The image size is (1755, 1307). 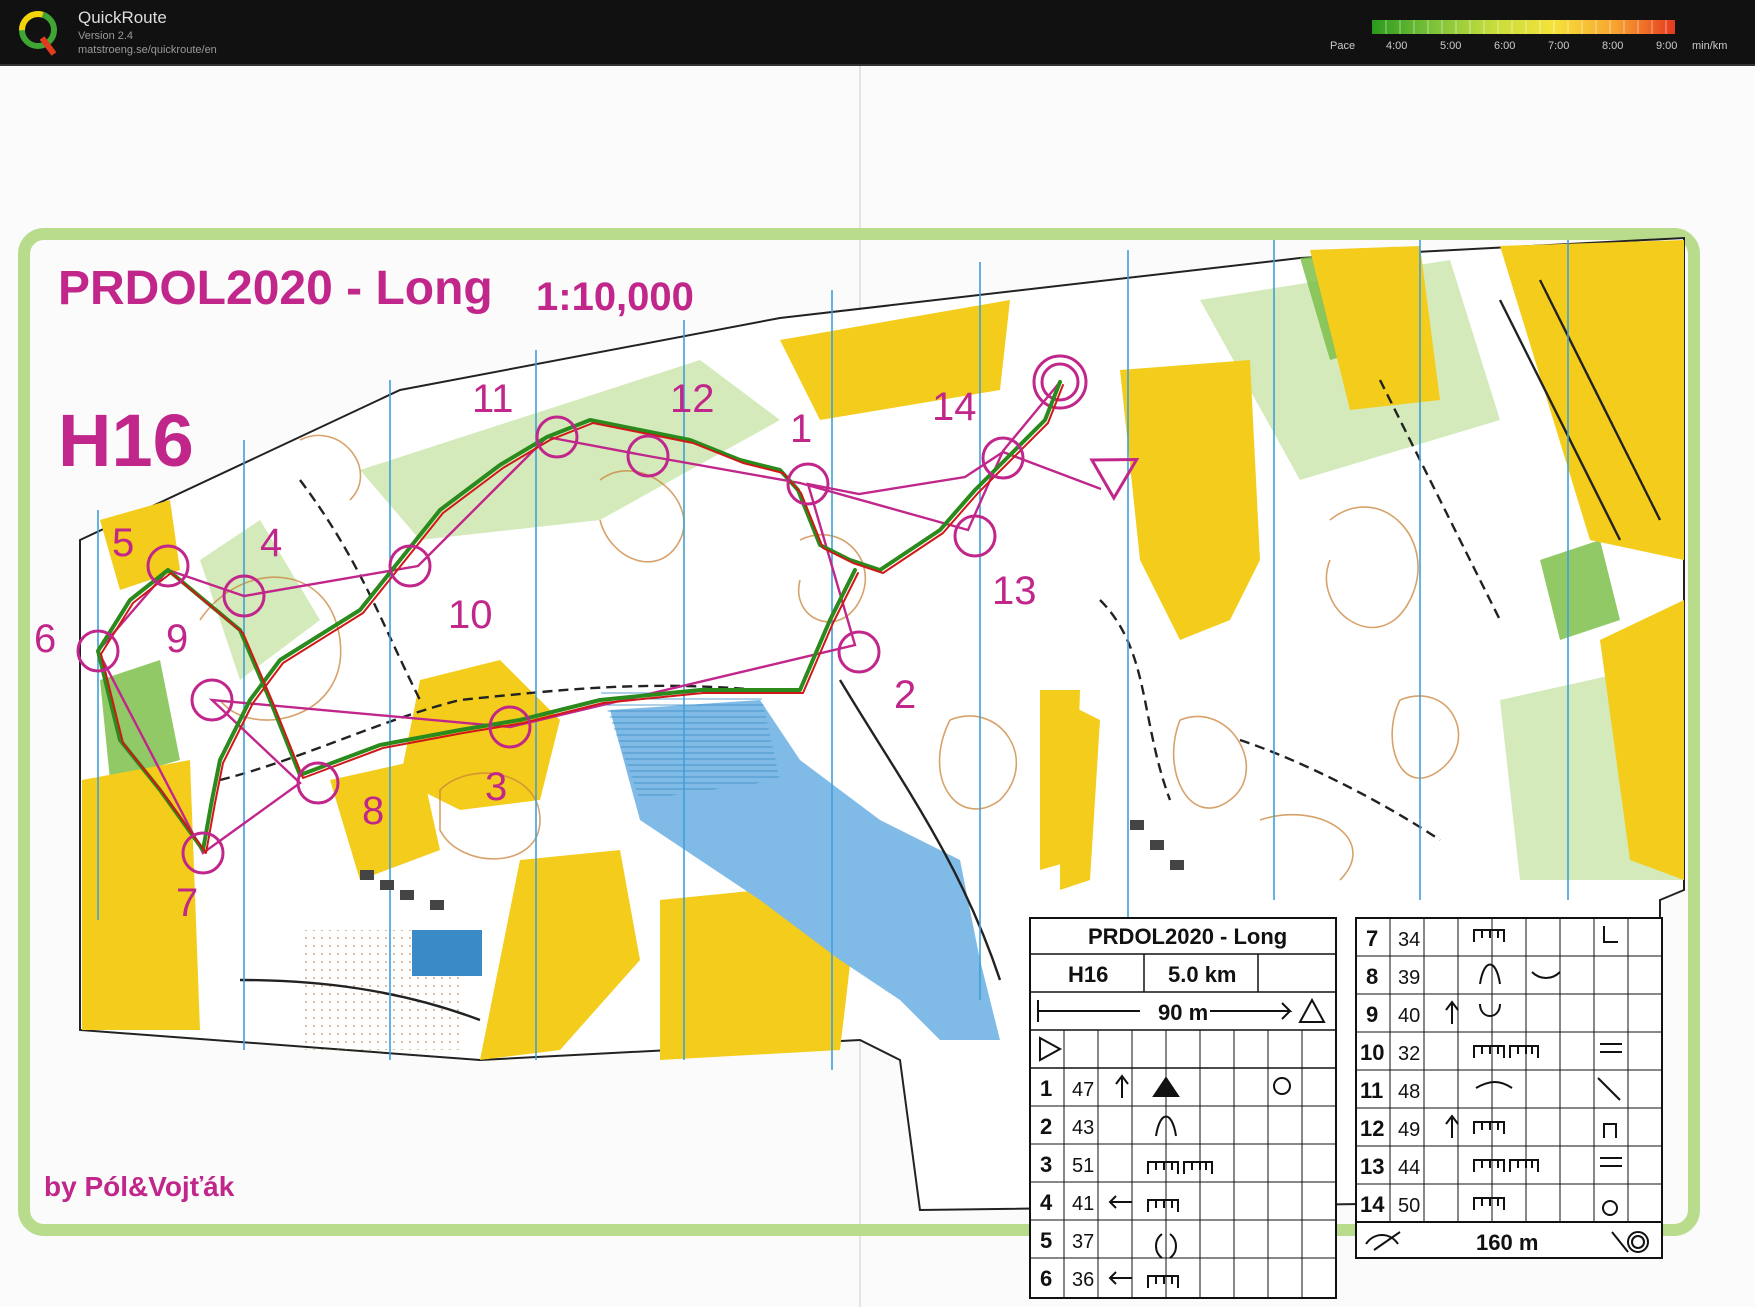 What do you see at coordinates (1409, 1130) in the screenshot?
I see `row-12-code: 49` at bounding box center [1409, 1130].